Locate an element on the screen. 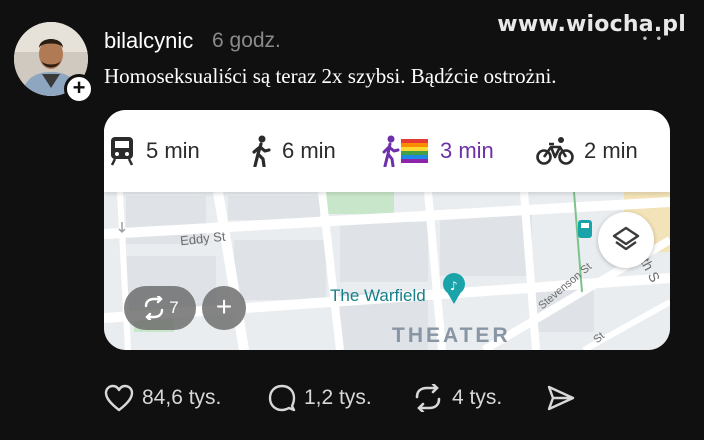  like-button: 84,6 tys. is located at coordinates (162, 398).